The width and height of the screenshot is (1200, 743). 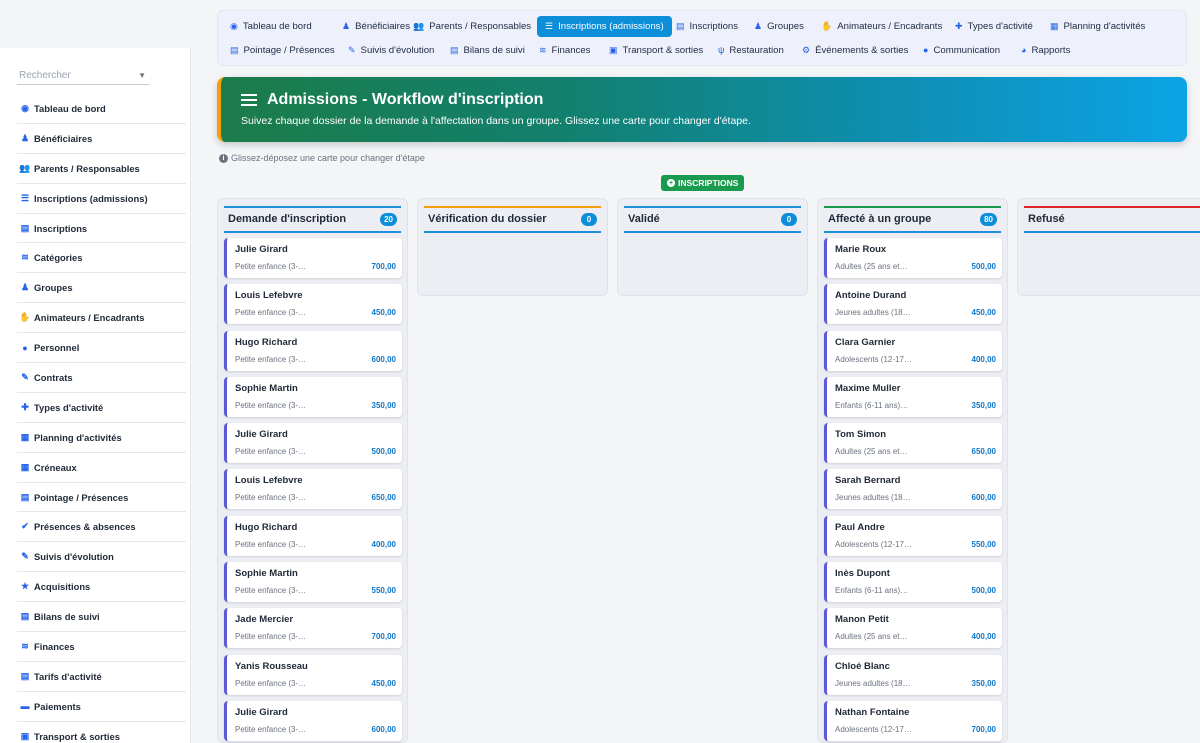 I want to click on enrollment-card: Julie Girard Petite enfance (3-… 600,00, so click(x=313, y=720).